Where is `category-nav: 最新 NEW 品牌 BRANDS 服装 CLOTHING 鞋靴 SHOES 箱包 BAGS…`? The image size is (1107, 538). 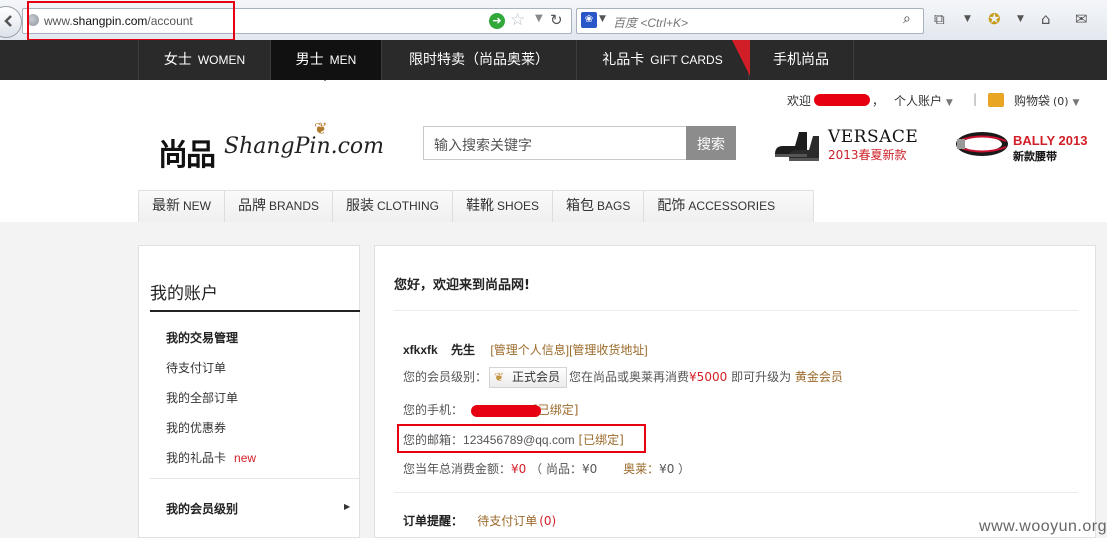
category-nav: 最新 NEW 品牌 BRANDS 服装 CLOTHING 鞋靴 SHOES 箱包 BAGS… is located at coordinates (476, 206).